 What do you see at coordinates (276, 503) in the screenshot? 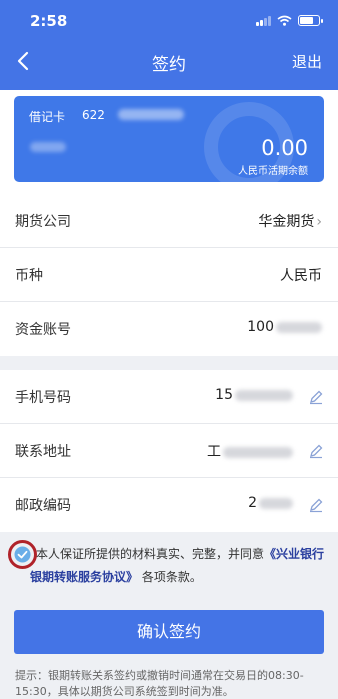
I see `postcode-mask` at bounding box center [276, 503].